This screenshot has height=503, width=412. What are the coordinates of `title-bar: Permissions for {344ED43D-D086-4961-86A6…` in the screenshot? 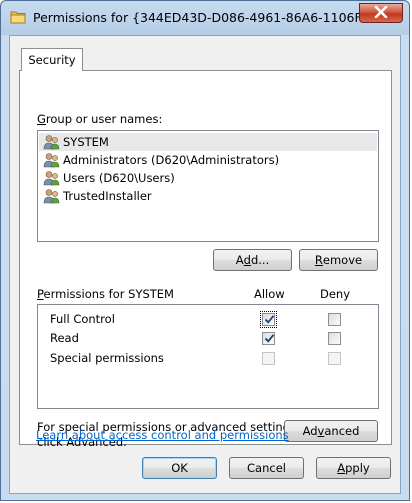 It's located at (205, 18).